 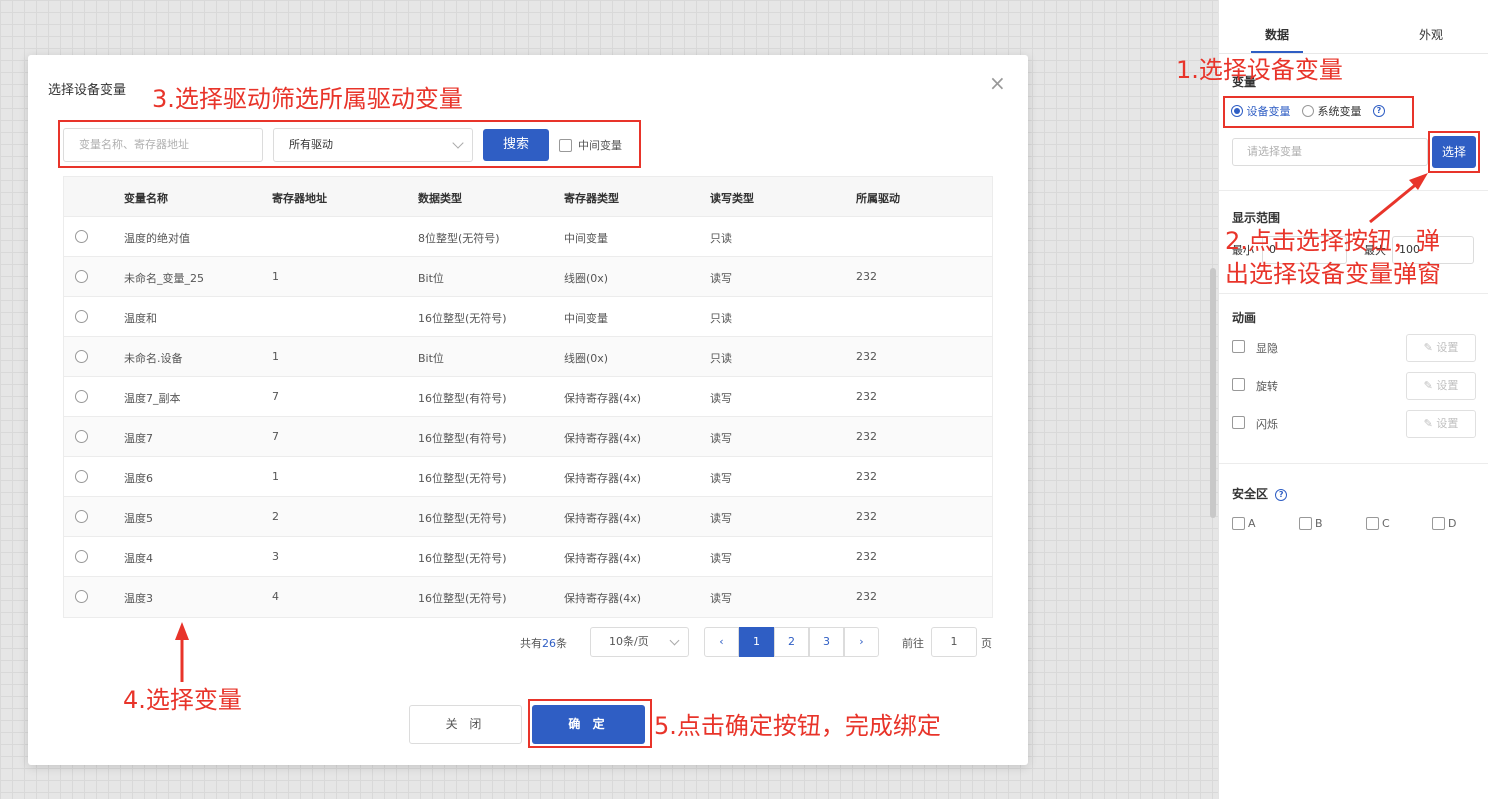 I want to click on page-1-button: 1, so click(x=756, y=642).